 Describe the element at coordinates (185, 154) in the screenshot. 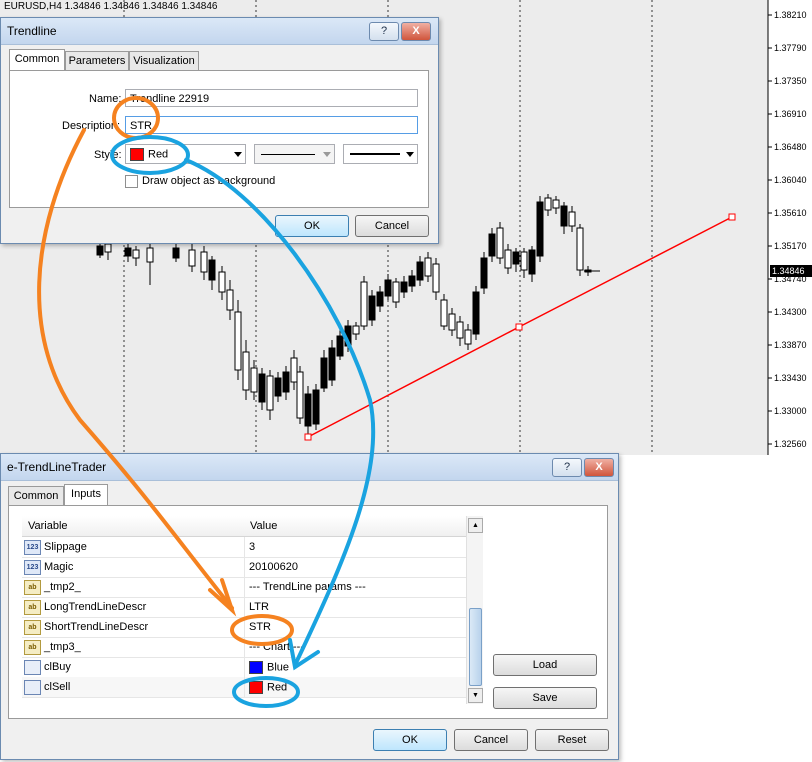

I see `color-select: Red` at that location.